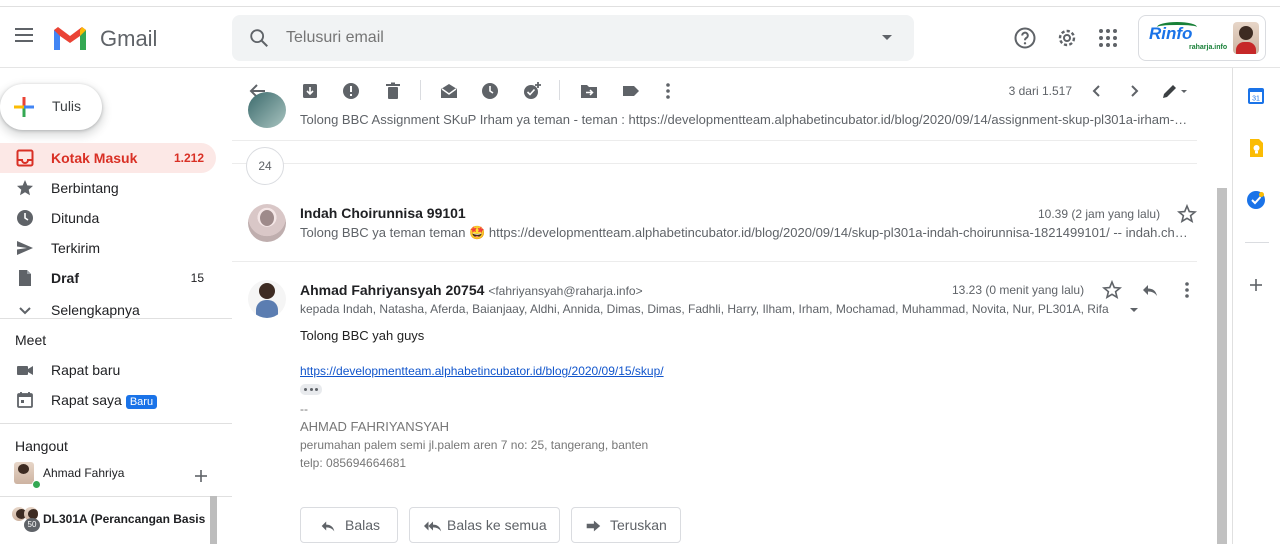 The height and width of the screenshot is (546, 1280). What do you see at coordinates (104, 400) in the screenshot?
I see `my-meetings-label: Rapat saya Baru` at bounding box center [104, 400].